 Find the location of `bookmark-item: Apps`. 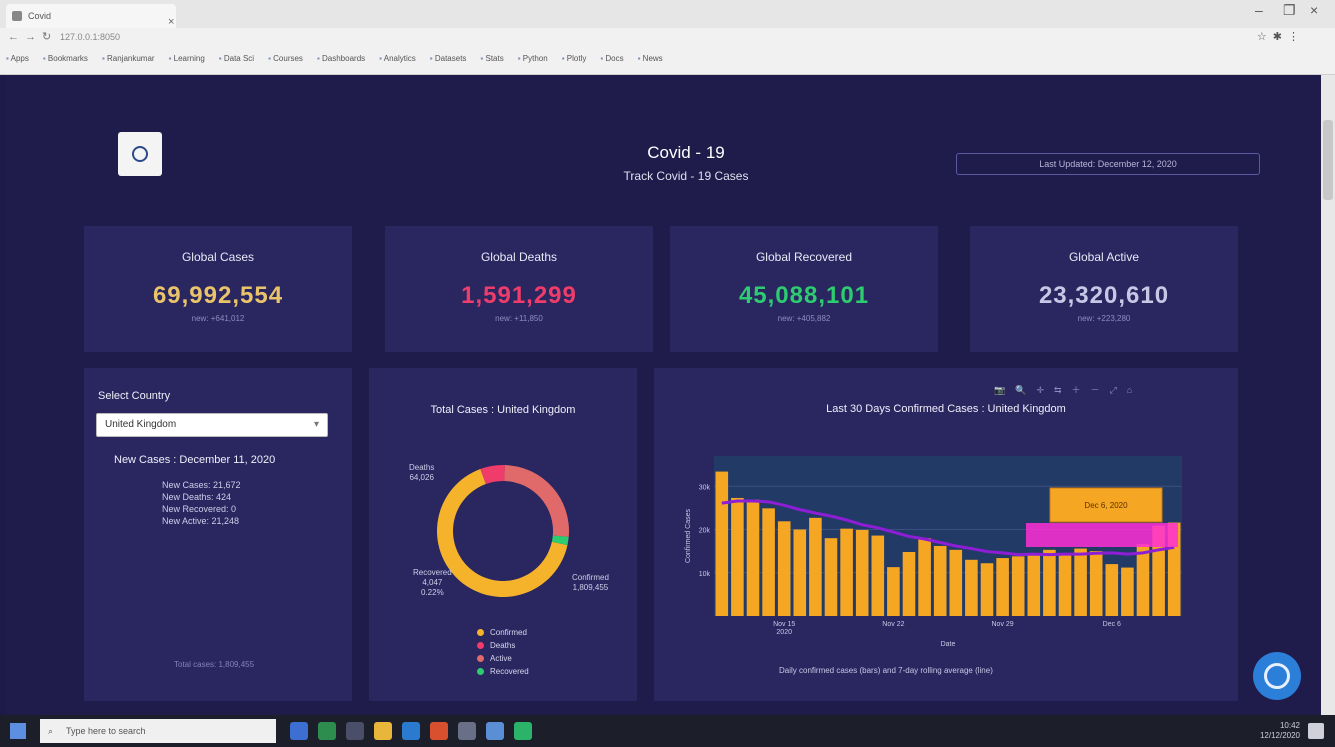

bookmark-item: Apps is located at coordinates (17, 61).